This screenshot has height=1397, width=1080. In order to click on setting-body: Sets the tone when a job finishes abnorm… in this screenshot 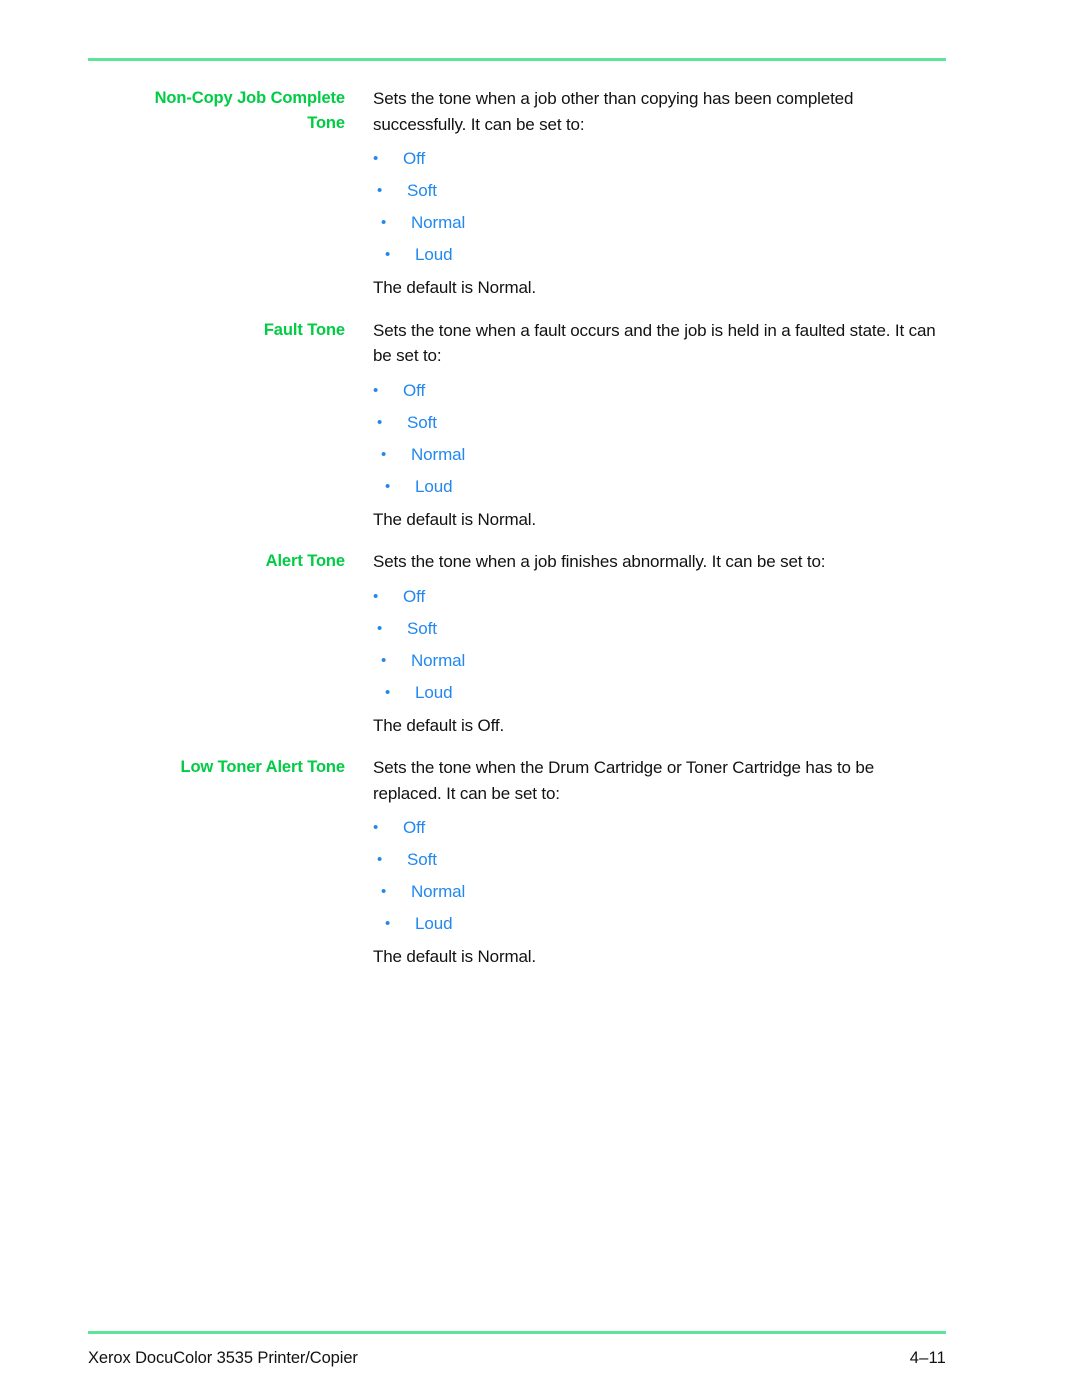, I will do `click(656, 643)`.